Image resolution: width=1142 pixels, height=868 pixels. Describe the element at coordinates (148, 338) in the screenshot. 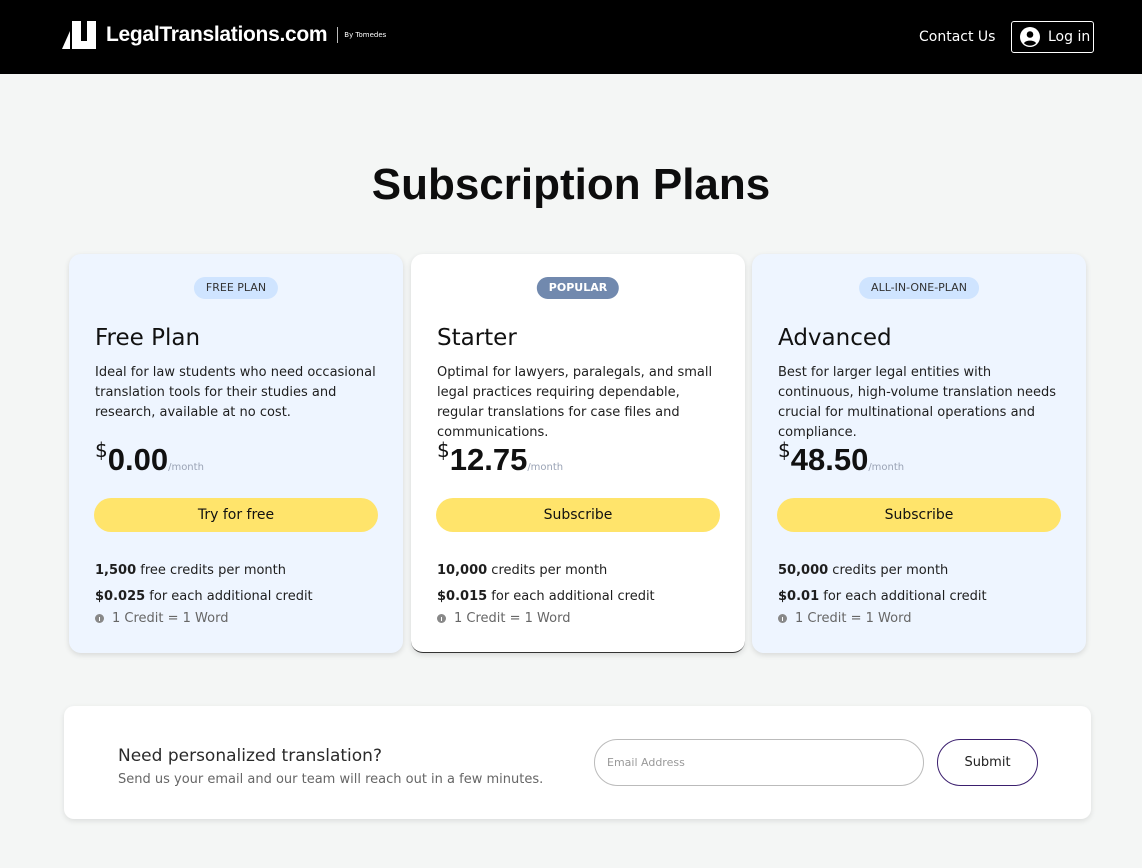

I see `plan-name: Free Plan` at that location.